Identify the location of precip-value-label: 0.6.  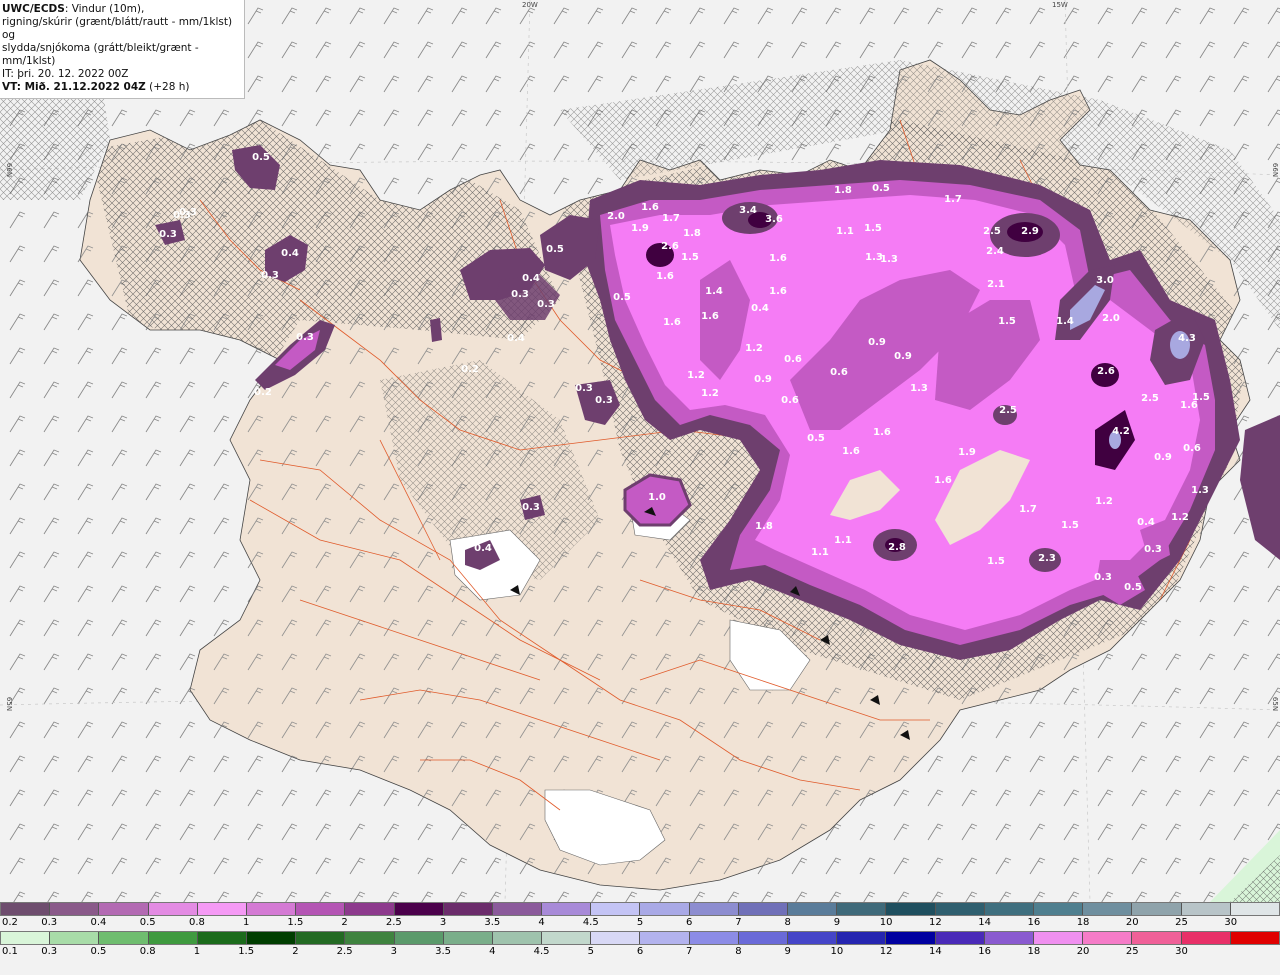
(839, 372).